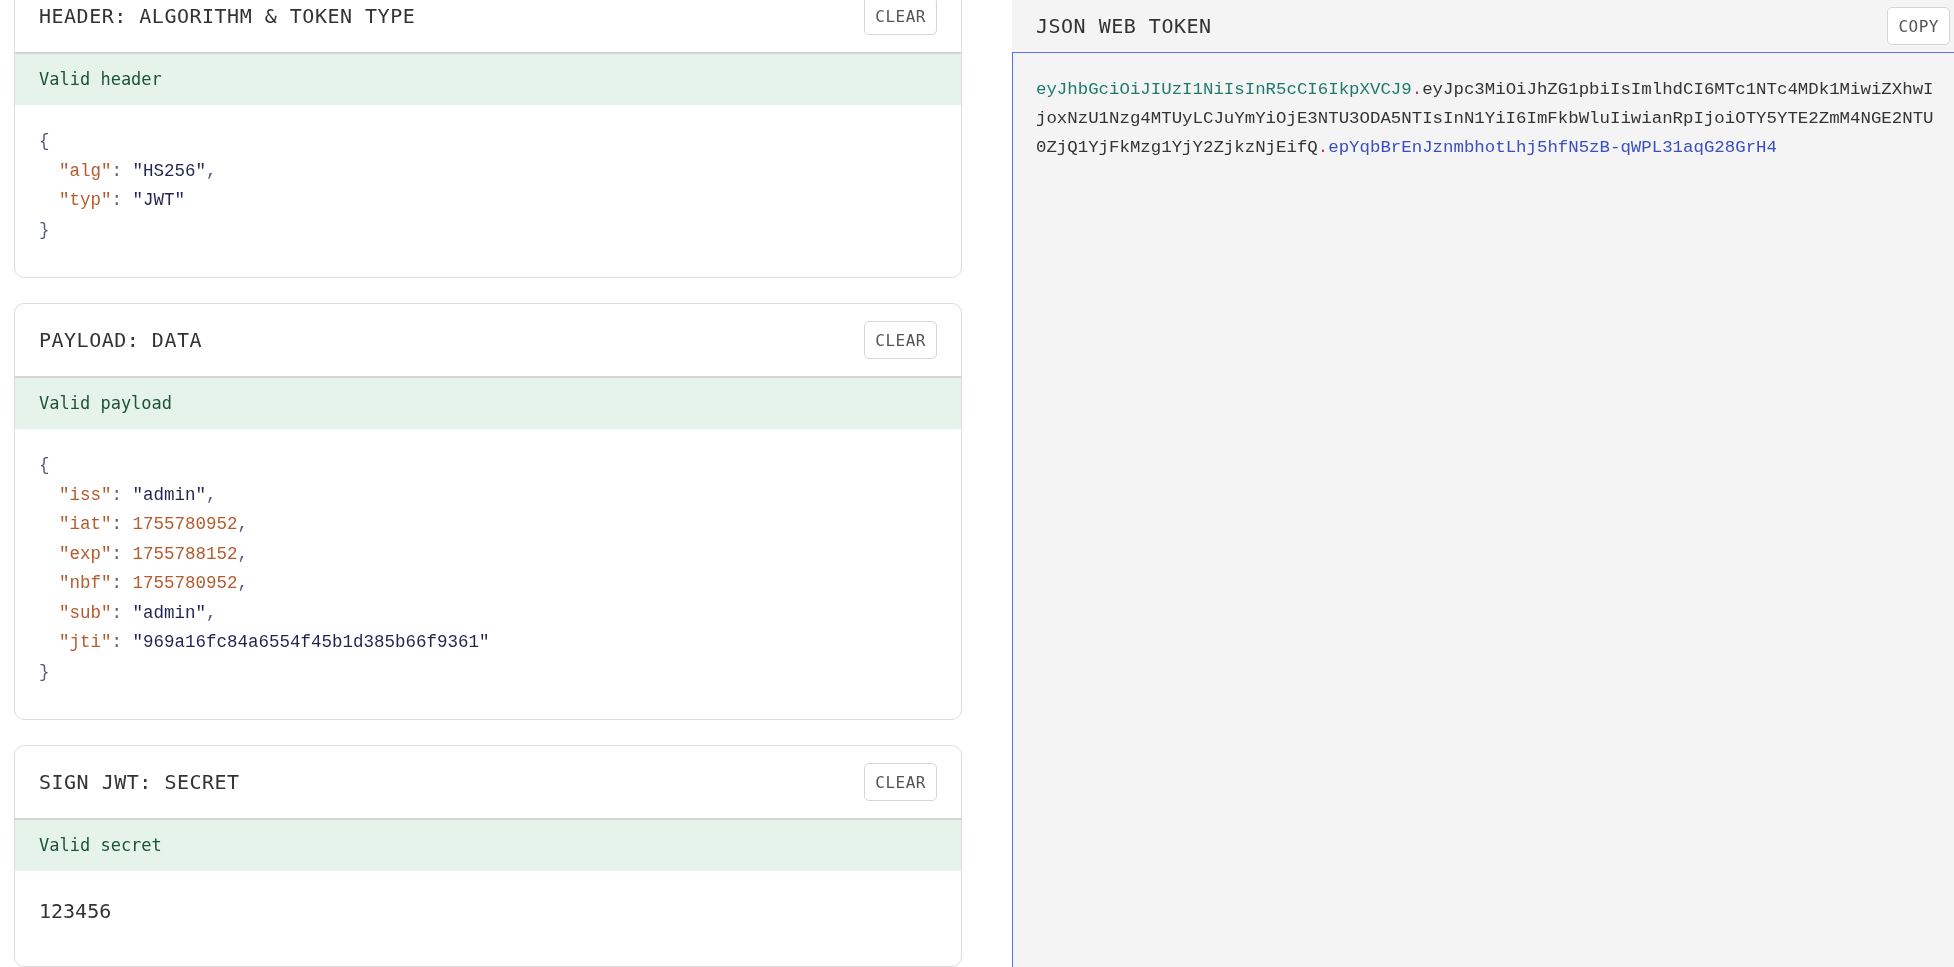 Image resolution: width=1954 pixels, height=967 pixels. I want to click on json-value: "HS256", so click(169, 170).